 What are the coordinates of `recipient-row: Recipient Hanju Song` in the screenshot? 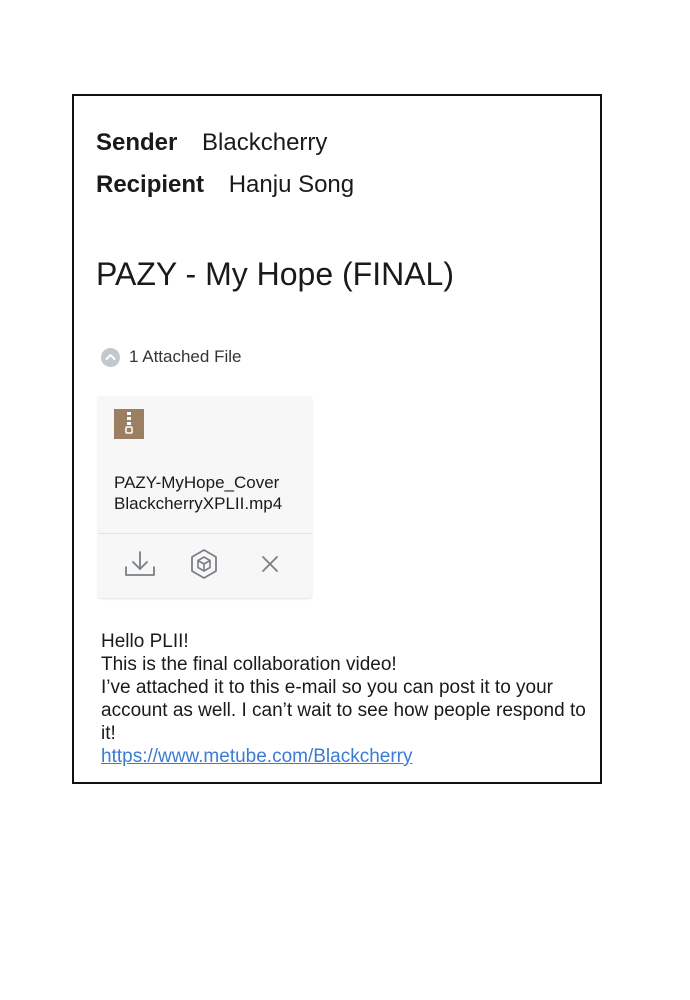 It's located at (225, 185).